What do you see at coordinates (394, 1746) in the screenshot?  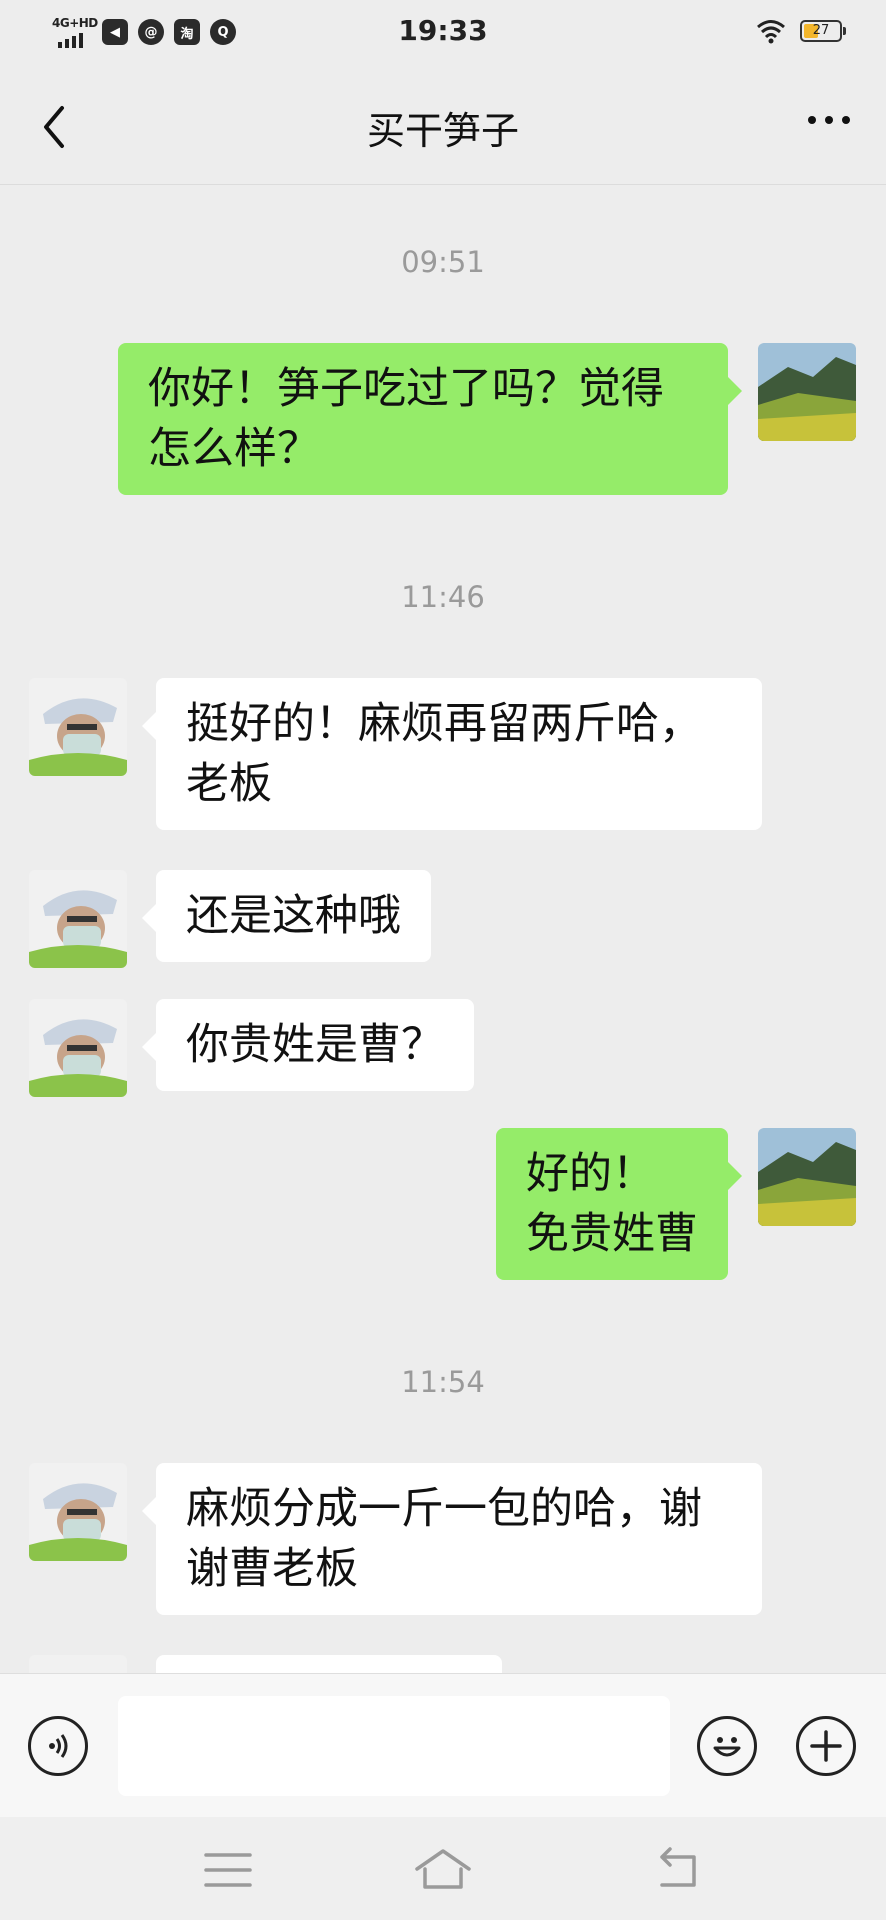 I see `message-input` at bounding box center [394, 1746].